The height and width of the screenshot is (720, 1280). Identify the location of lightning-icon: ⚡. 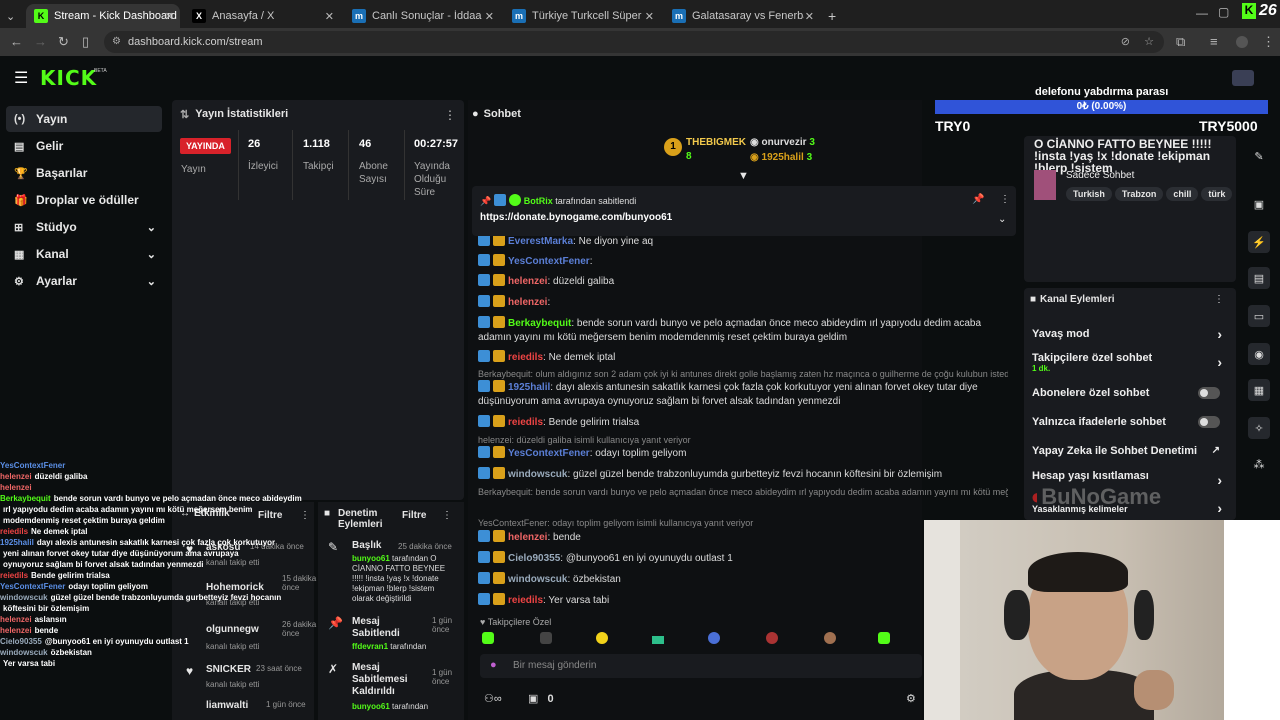
(1259, 242).